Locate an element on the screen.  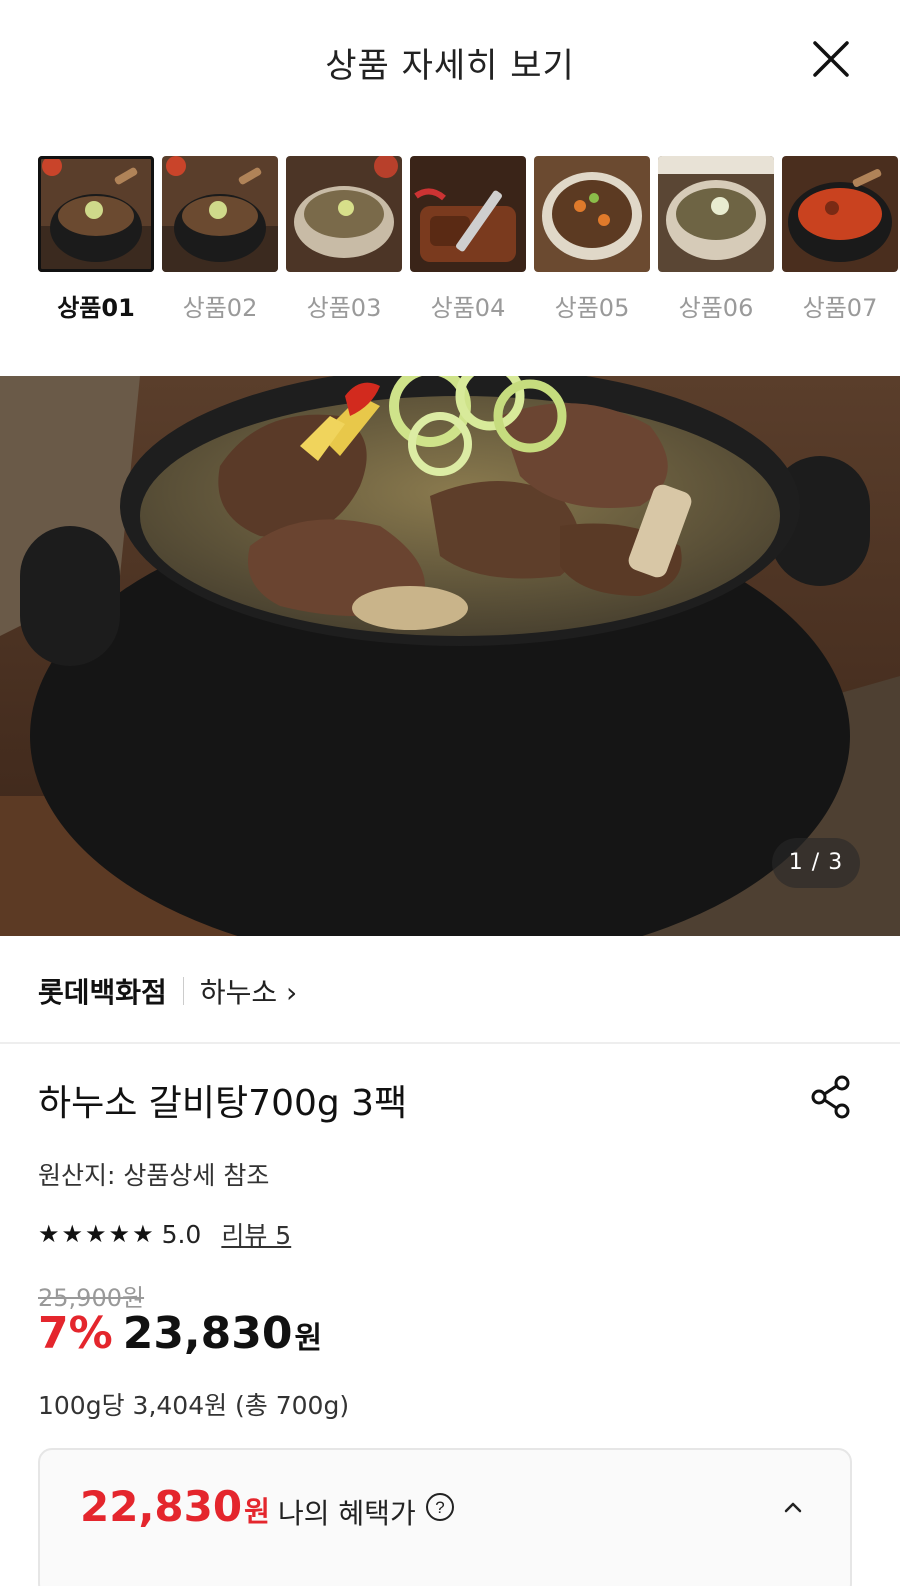
close-button is located at coordinates (831, 59).